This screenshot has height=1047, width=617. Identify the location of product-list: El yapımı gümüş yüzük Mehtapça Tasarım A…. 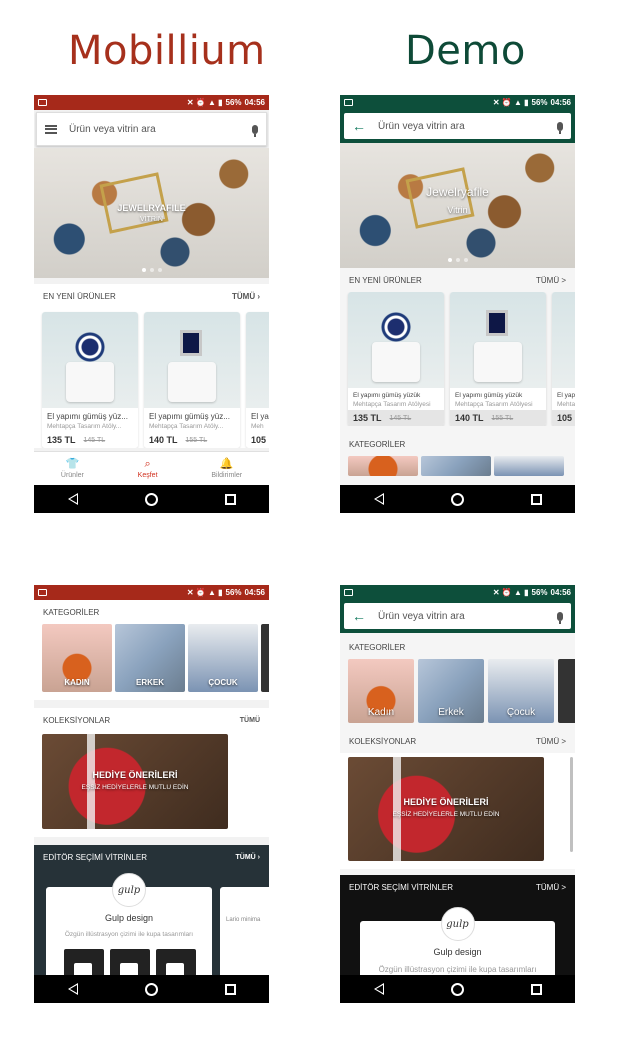
(457, 359).